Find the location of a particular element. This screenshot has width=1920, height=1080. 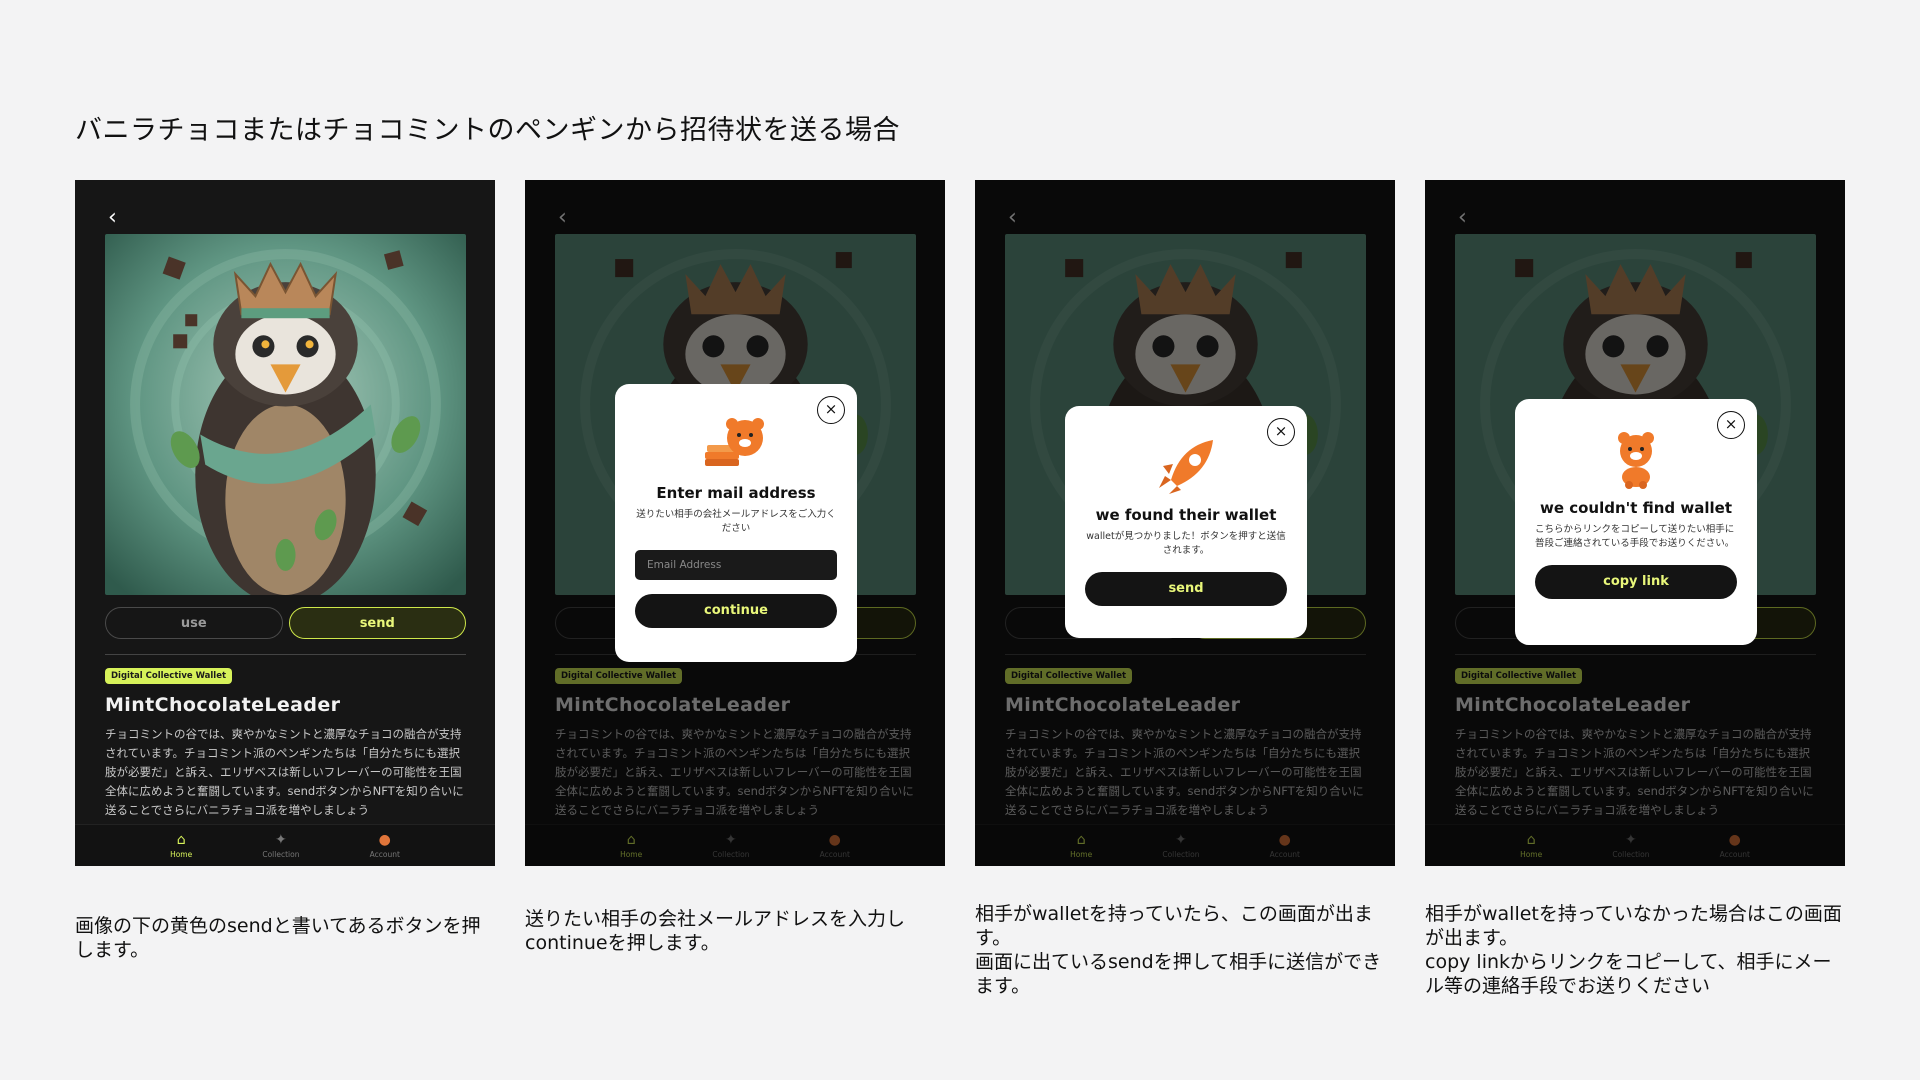

email-field: Email Address is located at coordinates (736, 565).